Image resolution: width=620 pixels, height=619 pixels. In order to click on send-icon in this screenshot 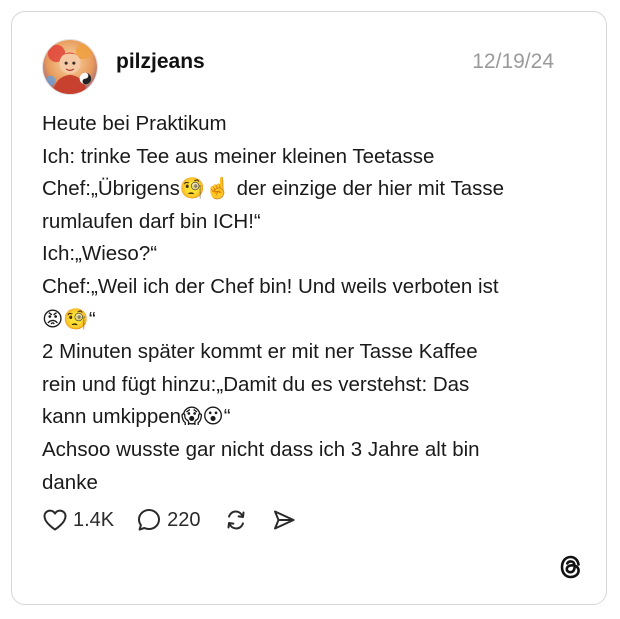, I will do `click(284, 520)`.